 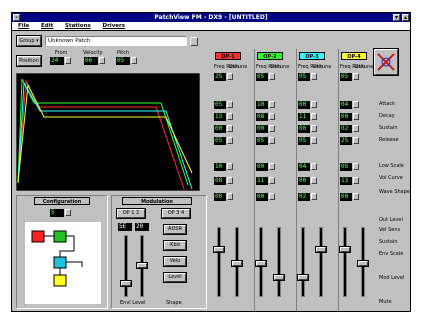 I want to click on patch-name-field: Unknown Patch, so click(x=116, y=41).